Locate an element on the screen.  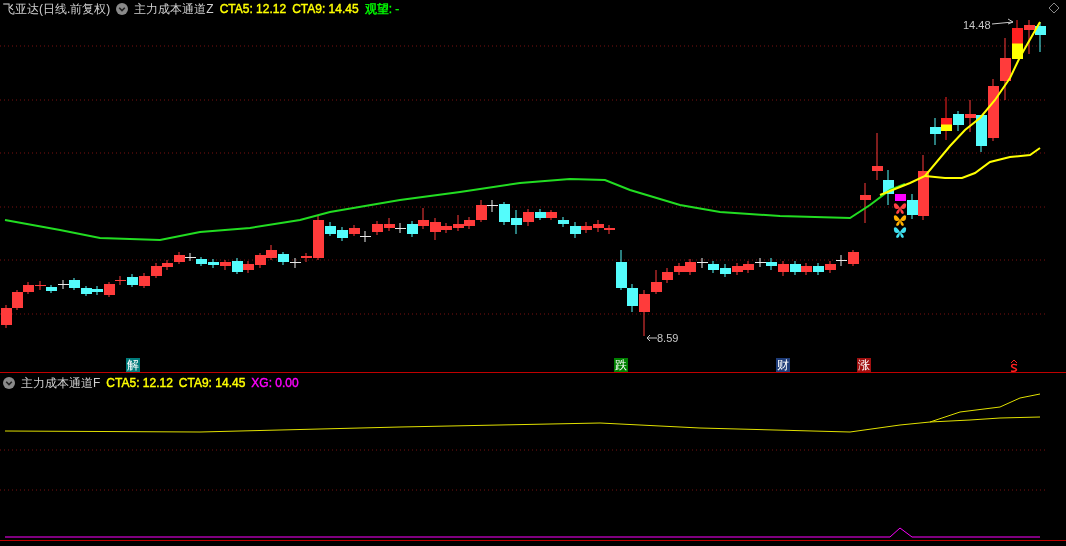
indicator-name: 主力成本通道Z is located at coordinates (174, 9).